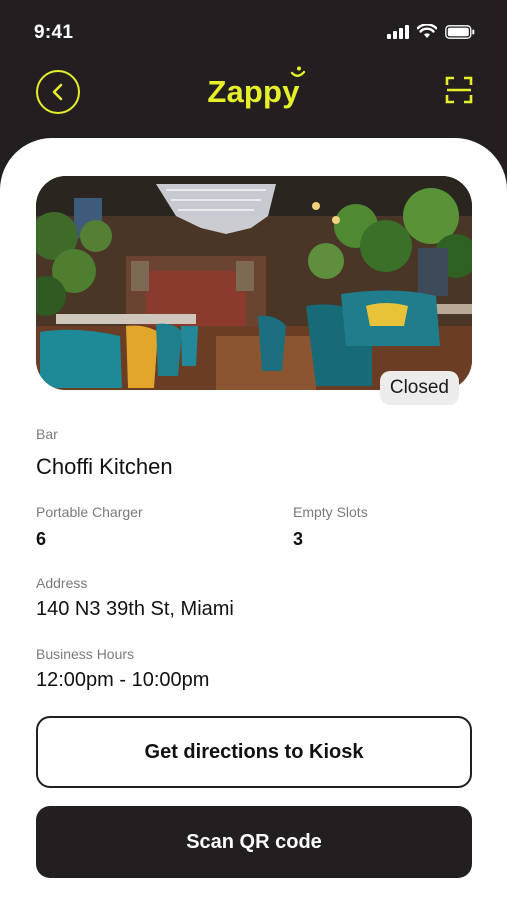 The image size is (507, 900). What do you see at coordinates (104, 466) in the screenshot?
I see `venue-name: Choffi Kitchen` at bounding box center [104, 466].